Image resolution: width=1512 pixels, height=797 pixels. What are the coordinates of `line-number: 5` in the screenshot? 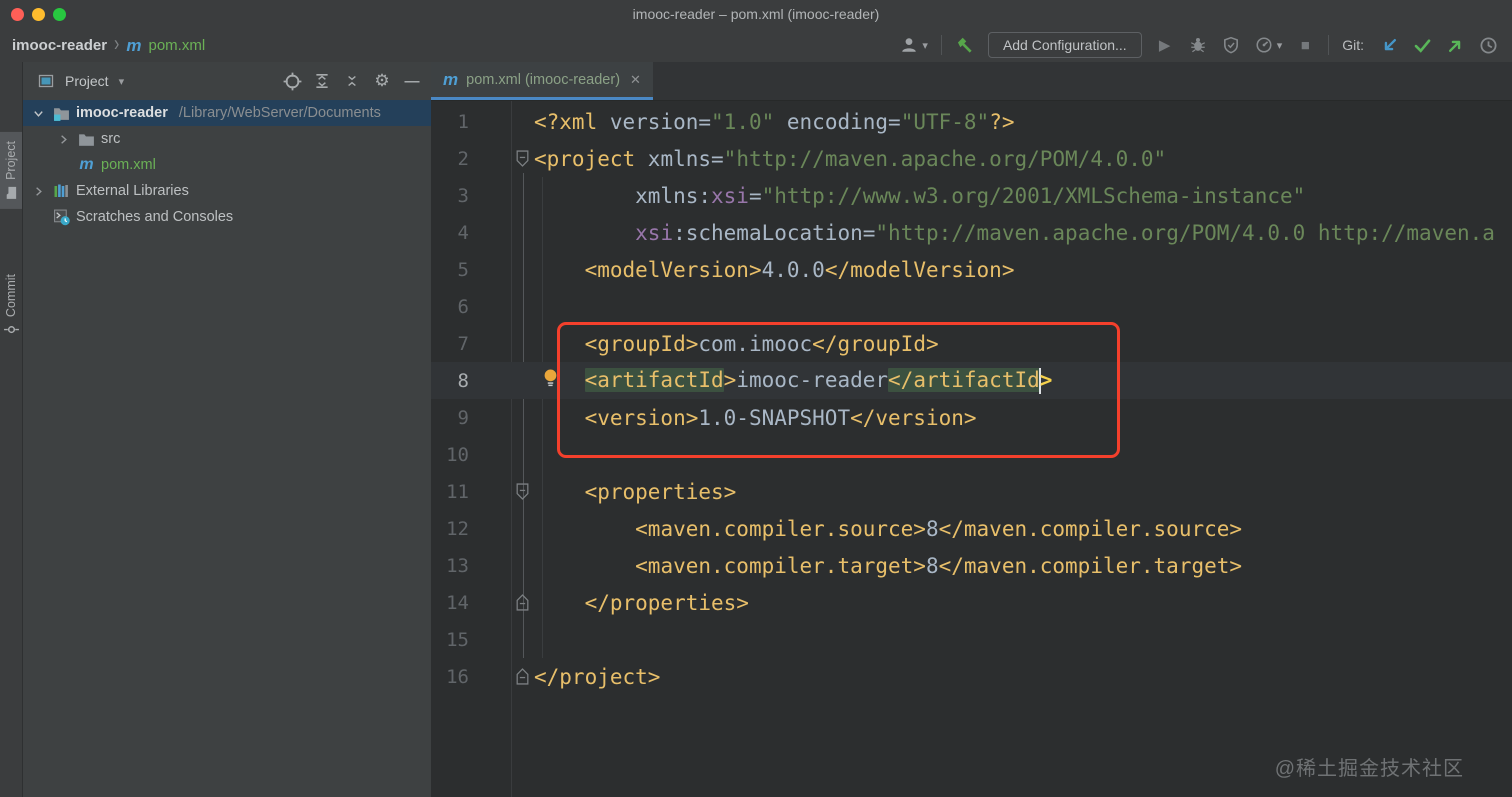 It's located at (463, 269).